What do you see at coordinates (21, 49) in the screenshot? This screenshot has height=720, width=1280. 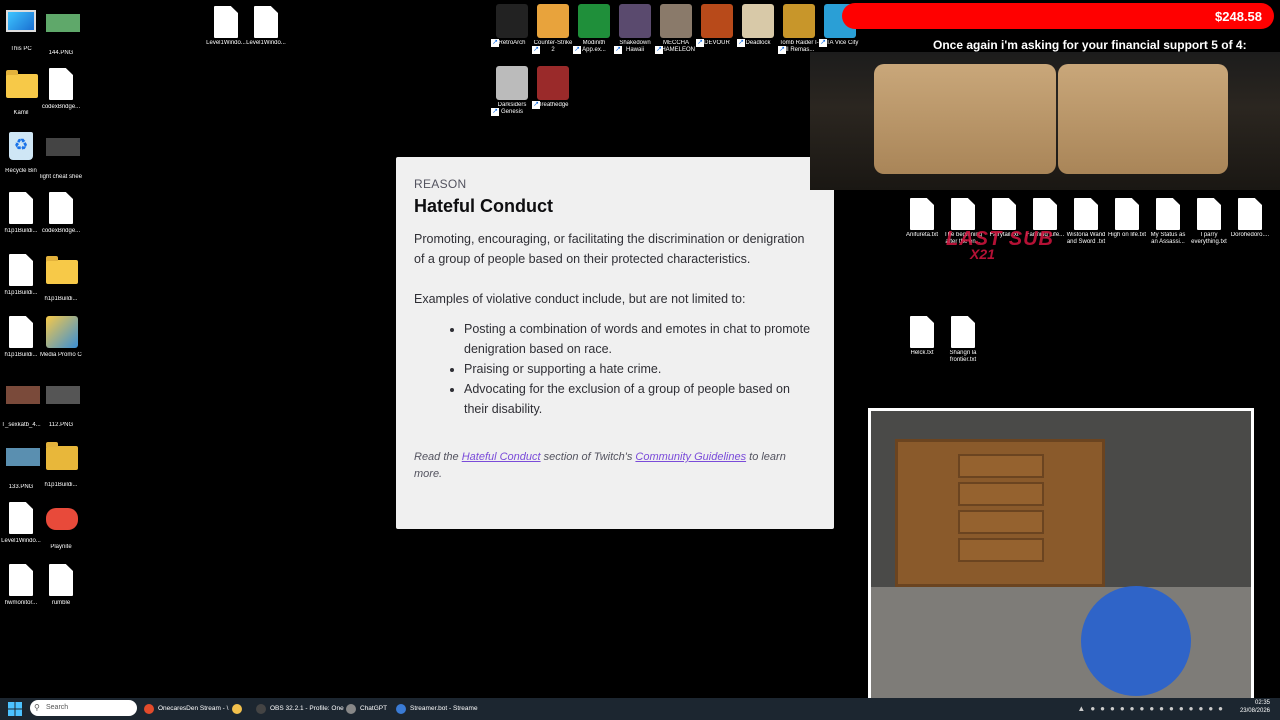 I see `desktop-icon-label: This PC` at bounding box center [21, 49].